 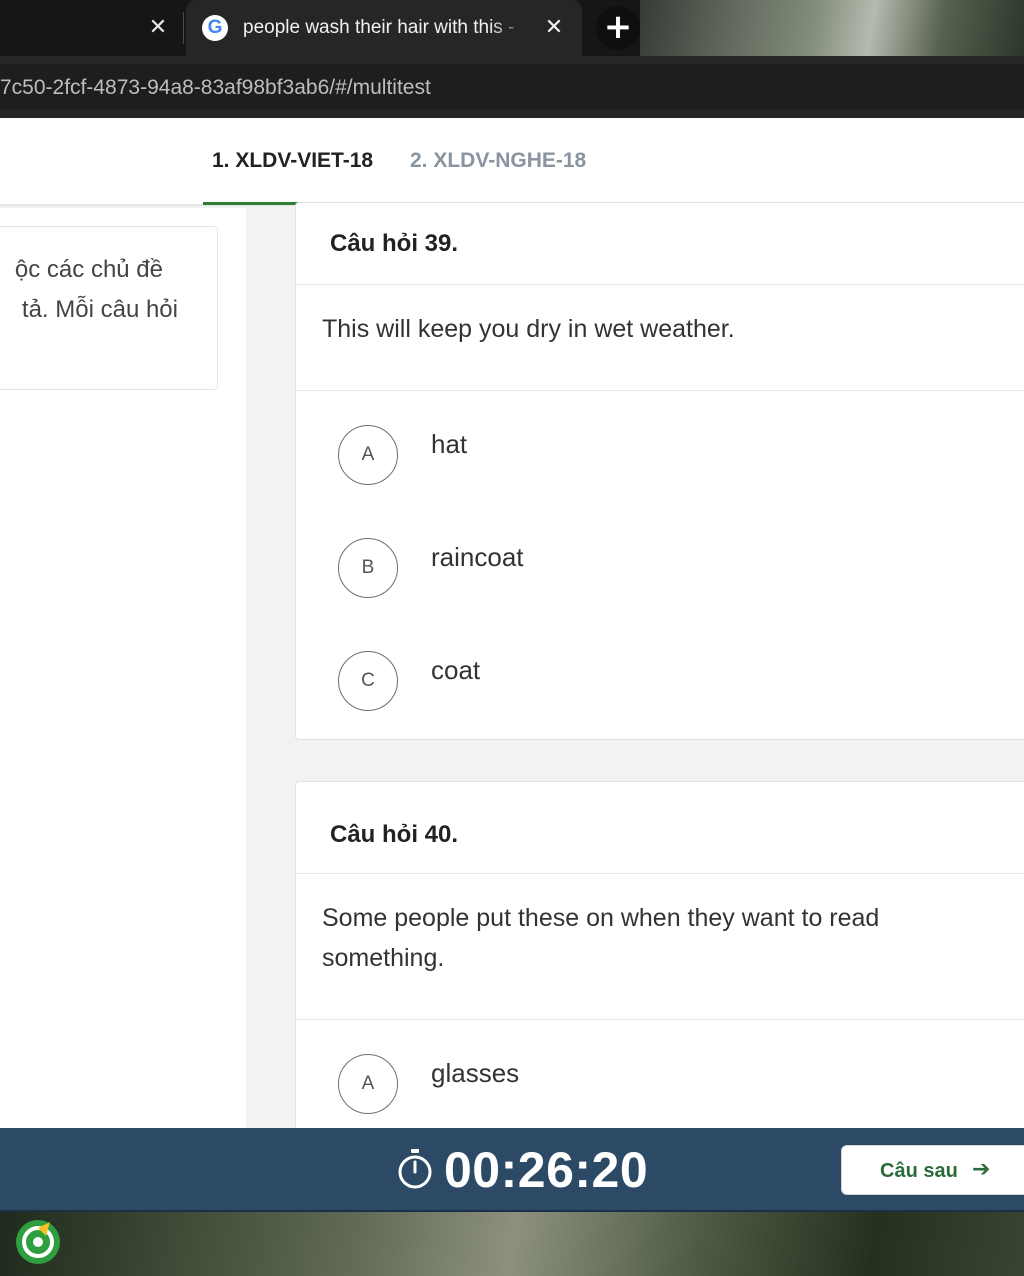 I want to click on instructions-card: ộc các chủ đề tả. Mỗi câu hỏi, so click(x=109, y=308).